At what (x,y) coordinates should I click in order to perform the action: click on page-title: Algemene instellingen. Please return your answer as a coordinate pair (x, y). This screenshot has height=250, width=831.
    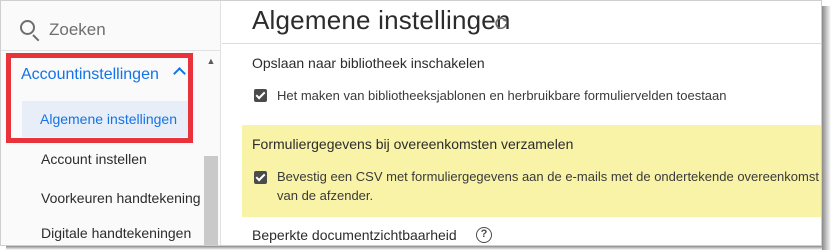
    Looking at the image, I should click on (381, 20).